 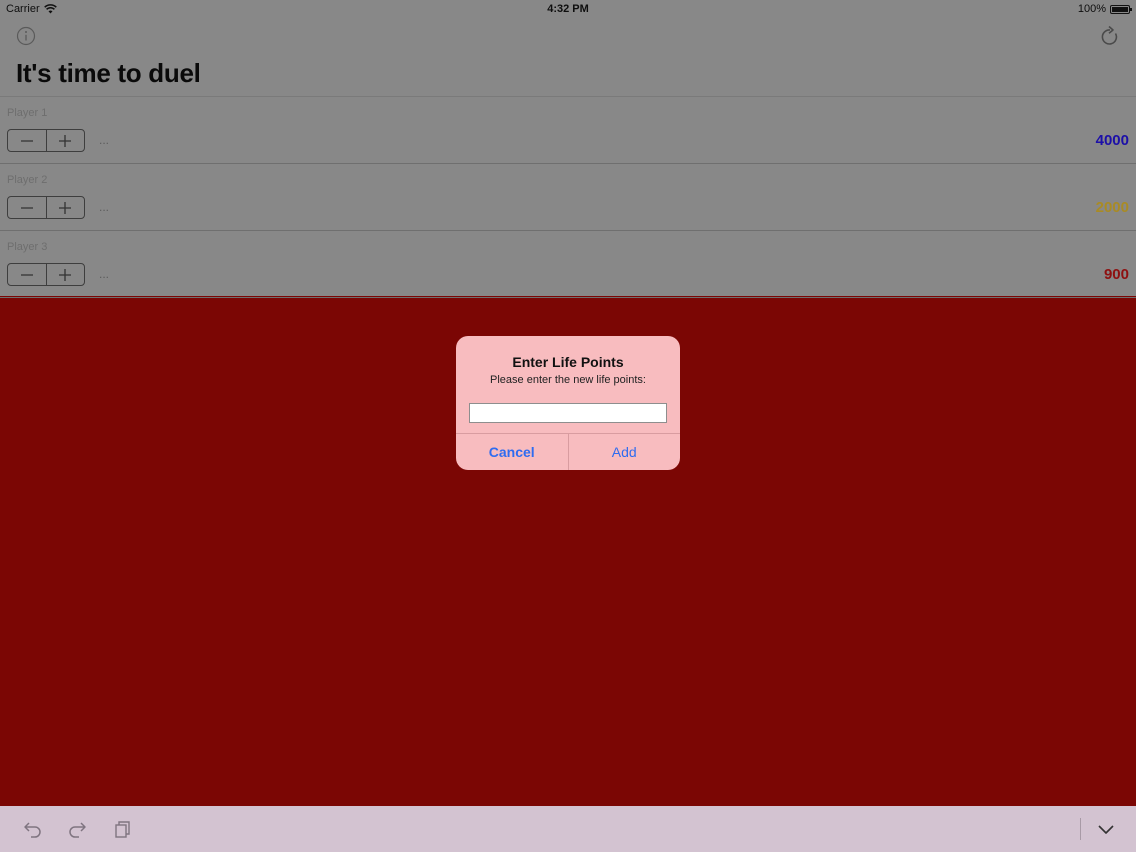 I want to click on alert-message: Please enter the new life points:, so click(x=568, y=380).